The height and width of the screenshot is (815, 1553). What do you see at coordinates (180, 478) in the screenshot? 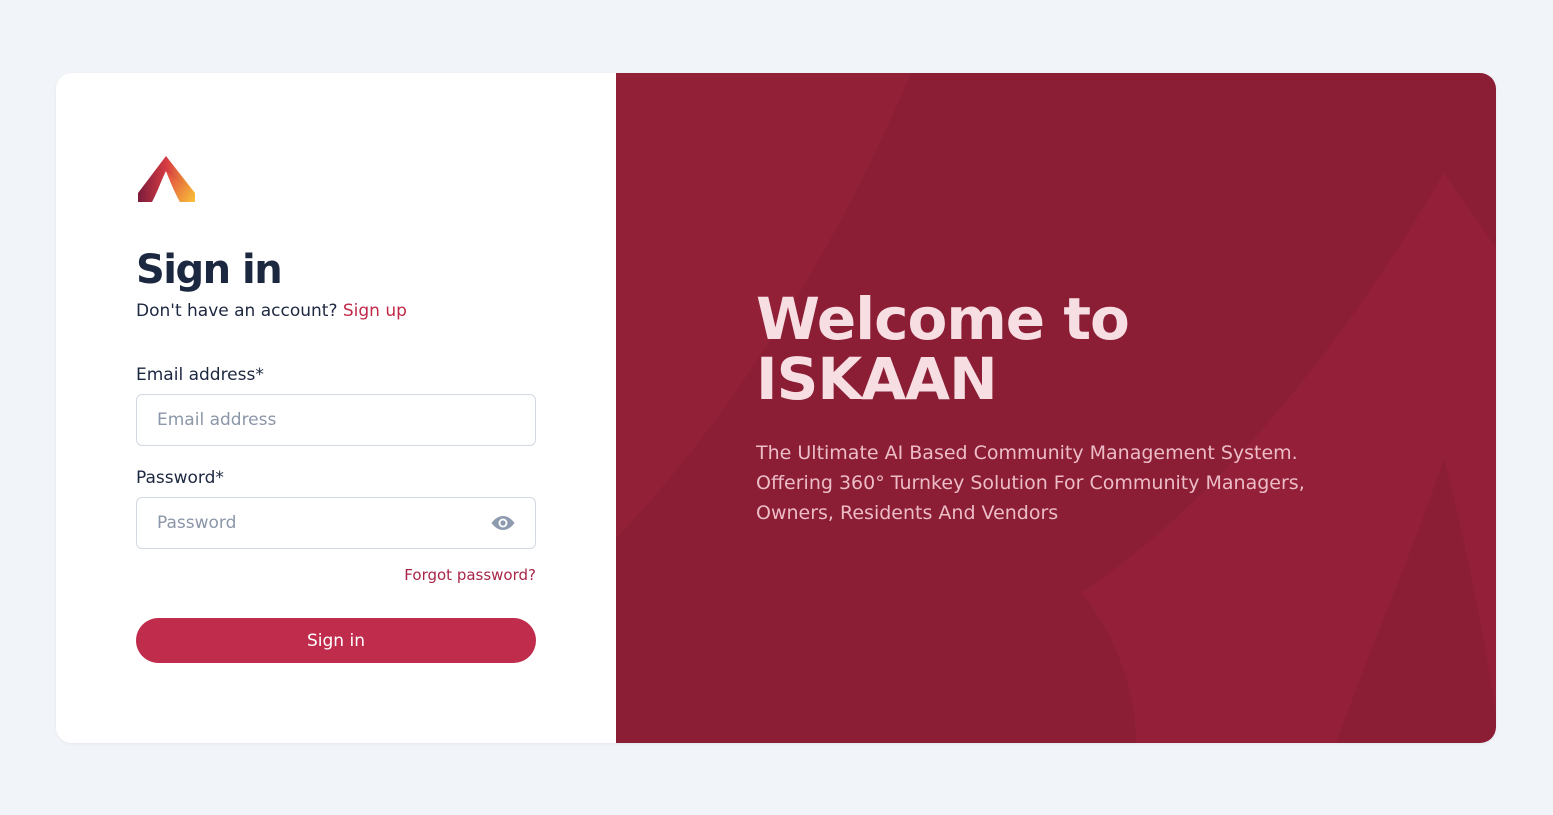
I see `password-label: Password*` at bounding box center [180, 478].